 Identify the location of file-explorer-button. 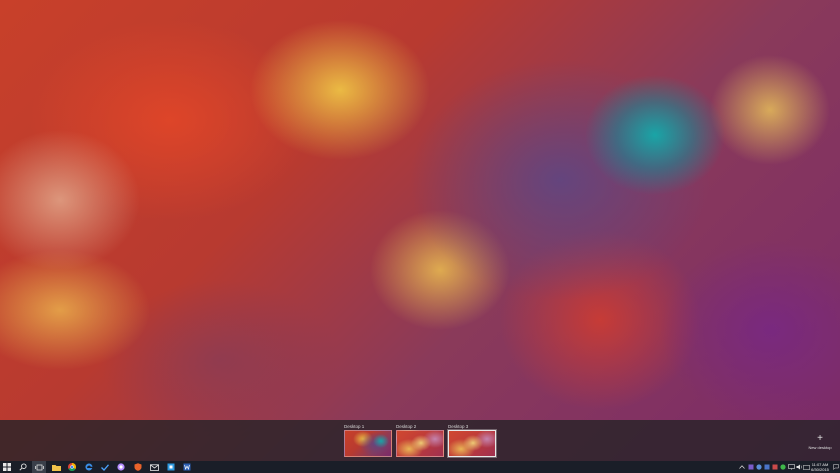
(56, 467).